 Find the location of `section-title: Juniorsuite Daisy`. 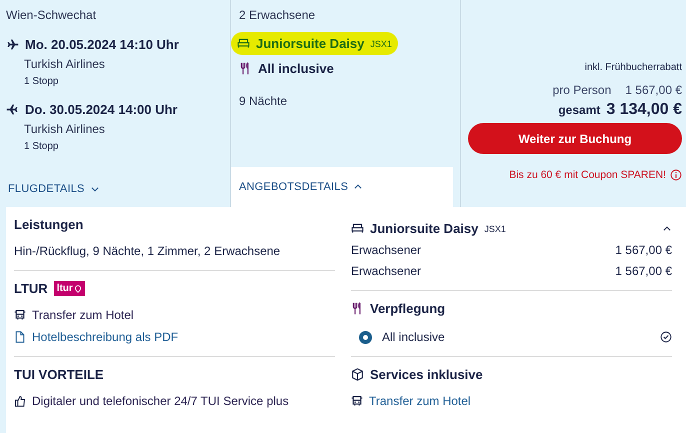

section-title: Juniorsuite Daisy is located at coordinates (424, 228).